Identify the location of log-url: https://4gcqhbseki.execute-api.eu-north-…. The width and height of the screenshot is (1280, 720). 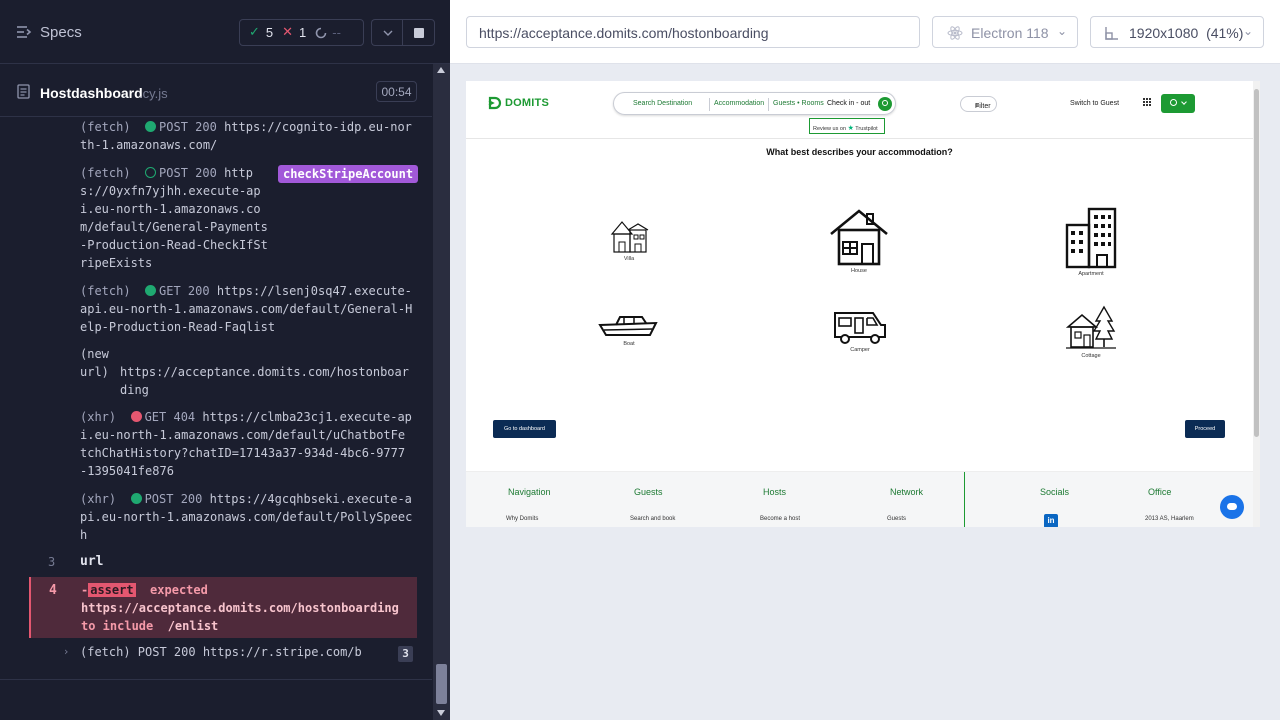
(246, 517).